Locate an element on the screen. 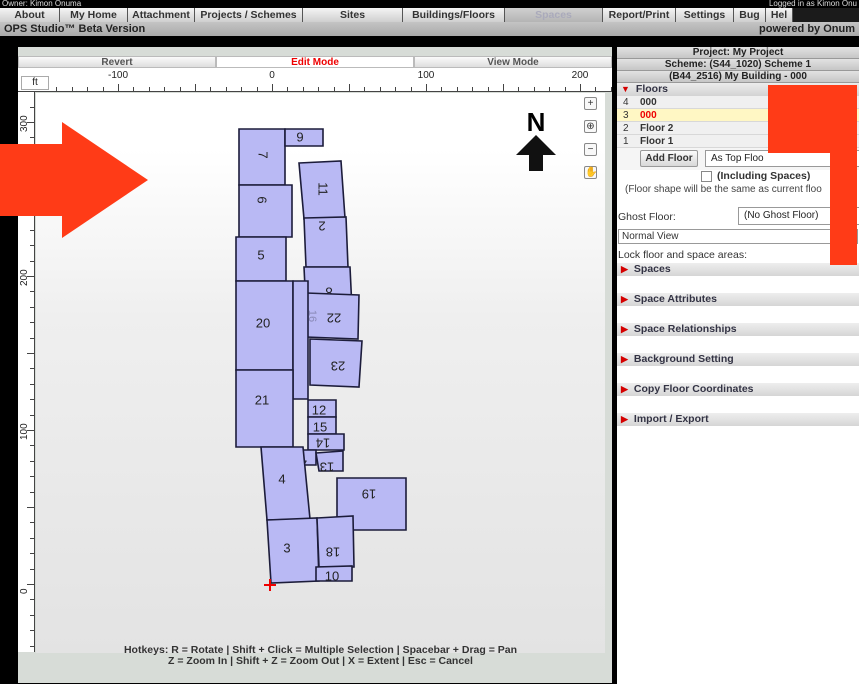 The width and height of the screenshot is (859, 684). add-floor-button: Add Floor is located at coordinates (669, 158).